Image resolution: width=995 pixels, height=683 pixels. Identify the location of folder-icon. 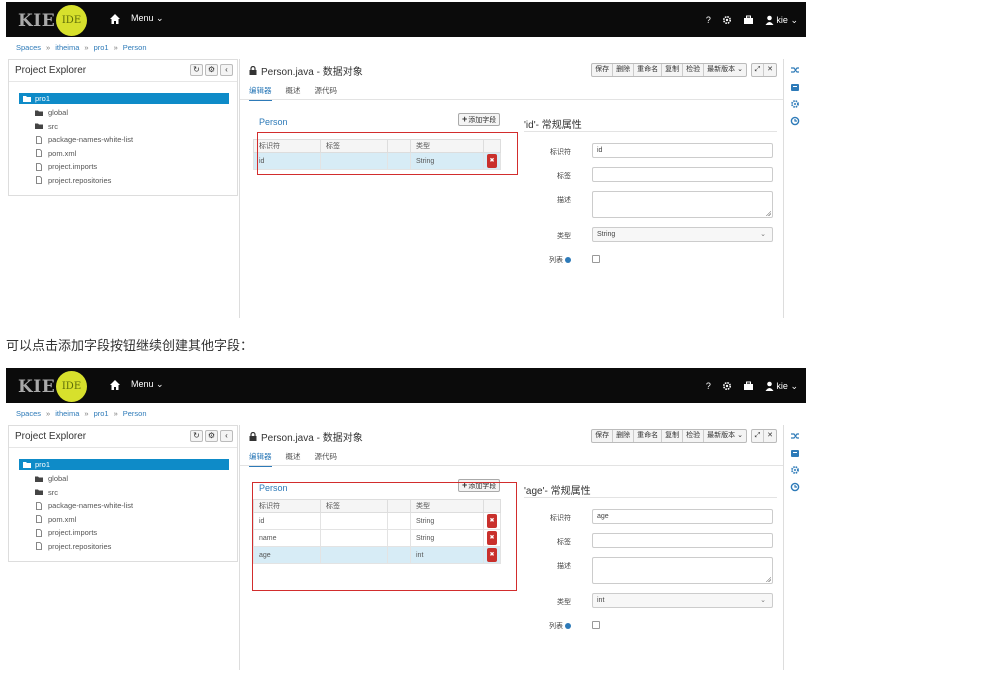
(39, 113).